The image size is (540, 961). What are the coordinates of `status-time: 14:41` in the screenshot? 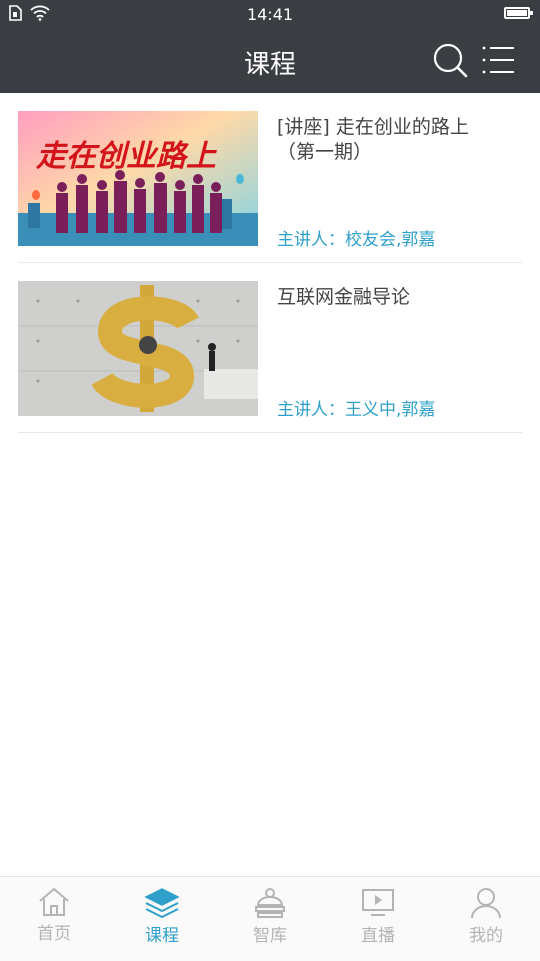 It's located at (270, 14).